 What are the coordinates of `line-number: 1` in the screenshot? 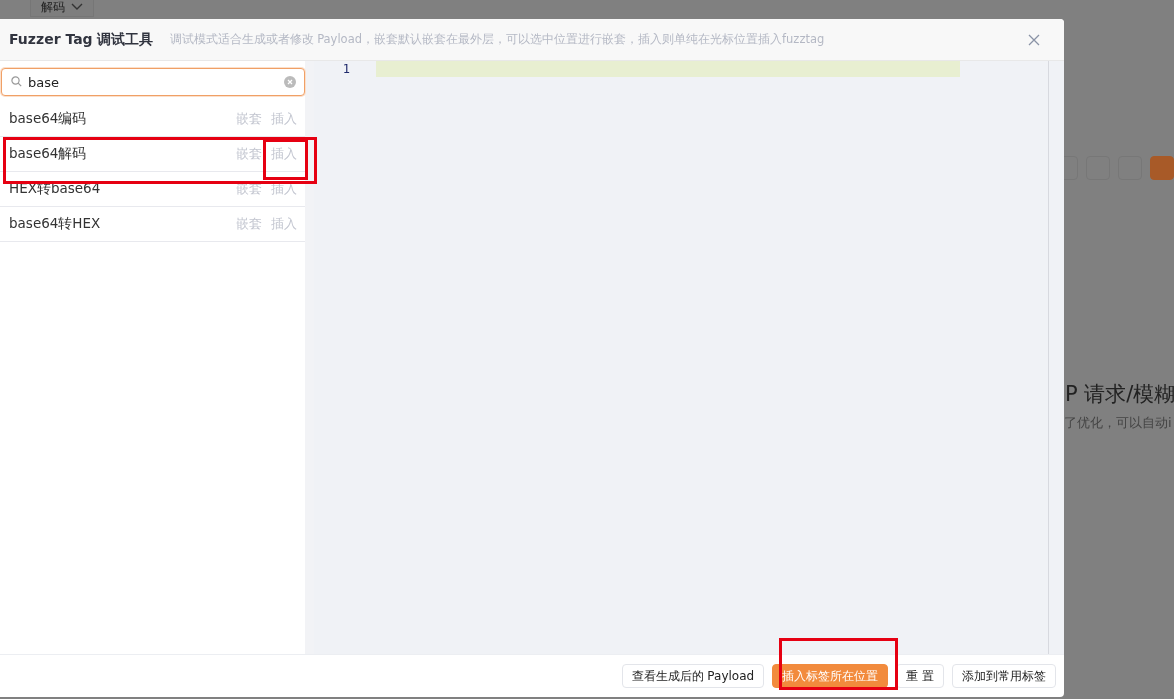 It's located at (346, 69).